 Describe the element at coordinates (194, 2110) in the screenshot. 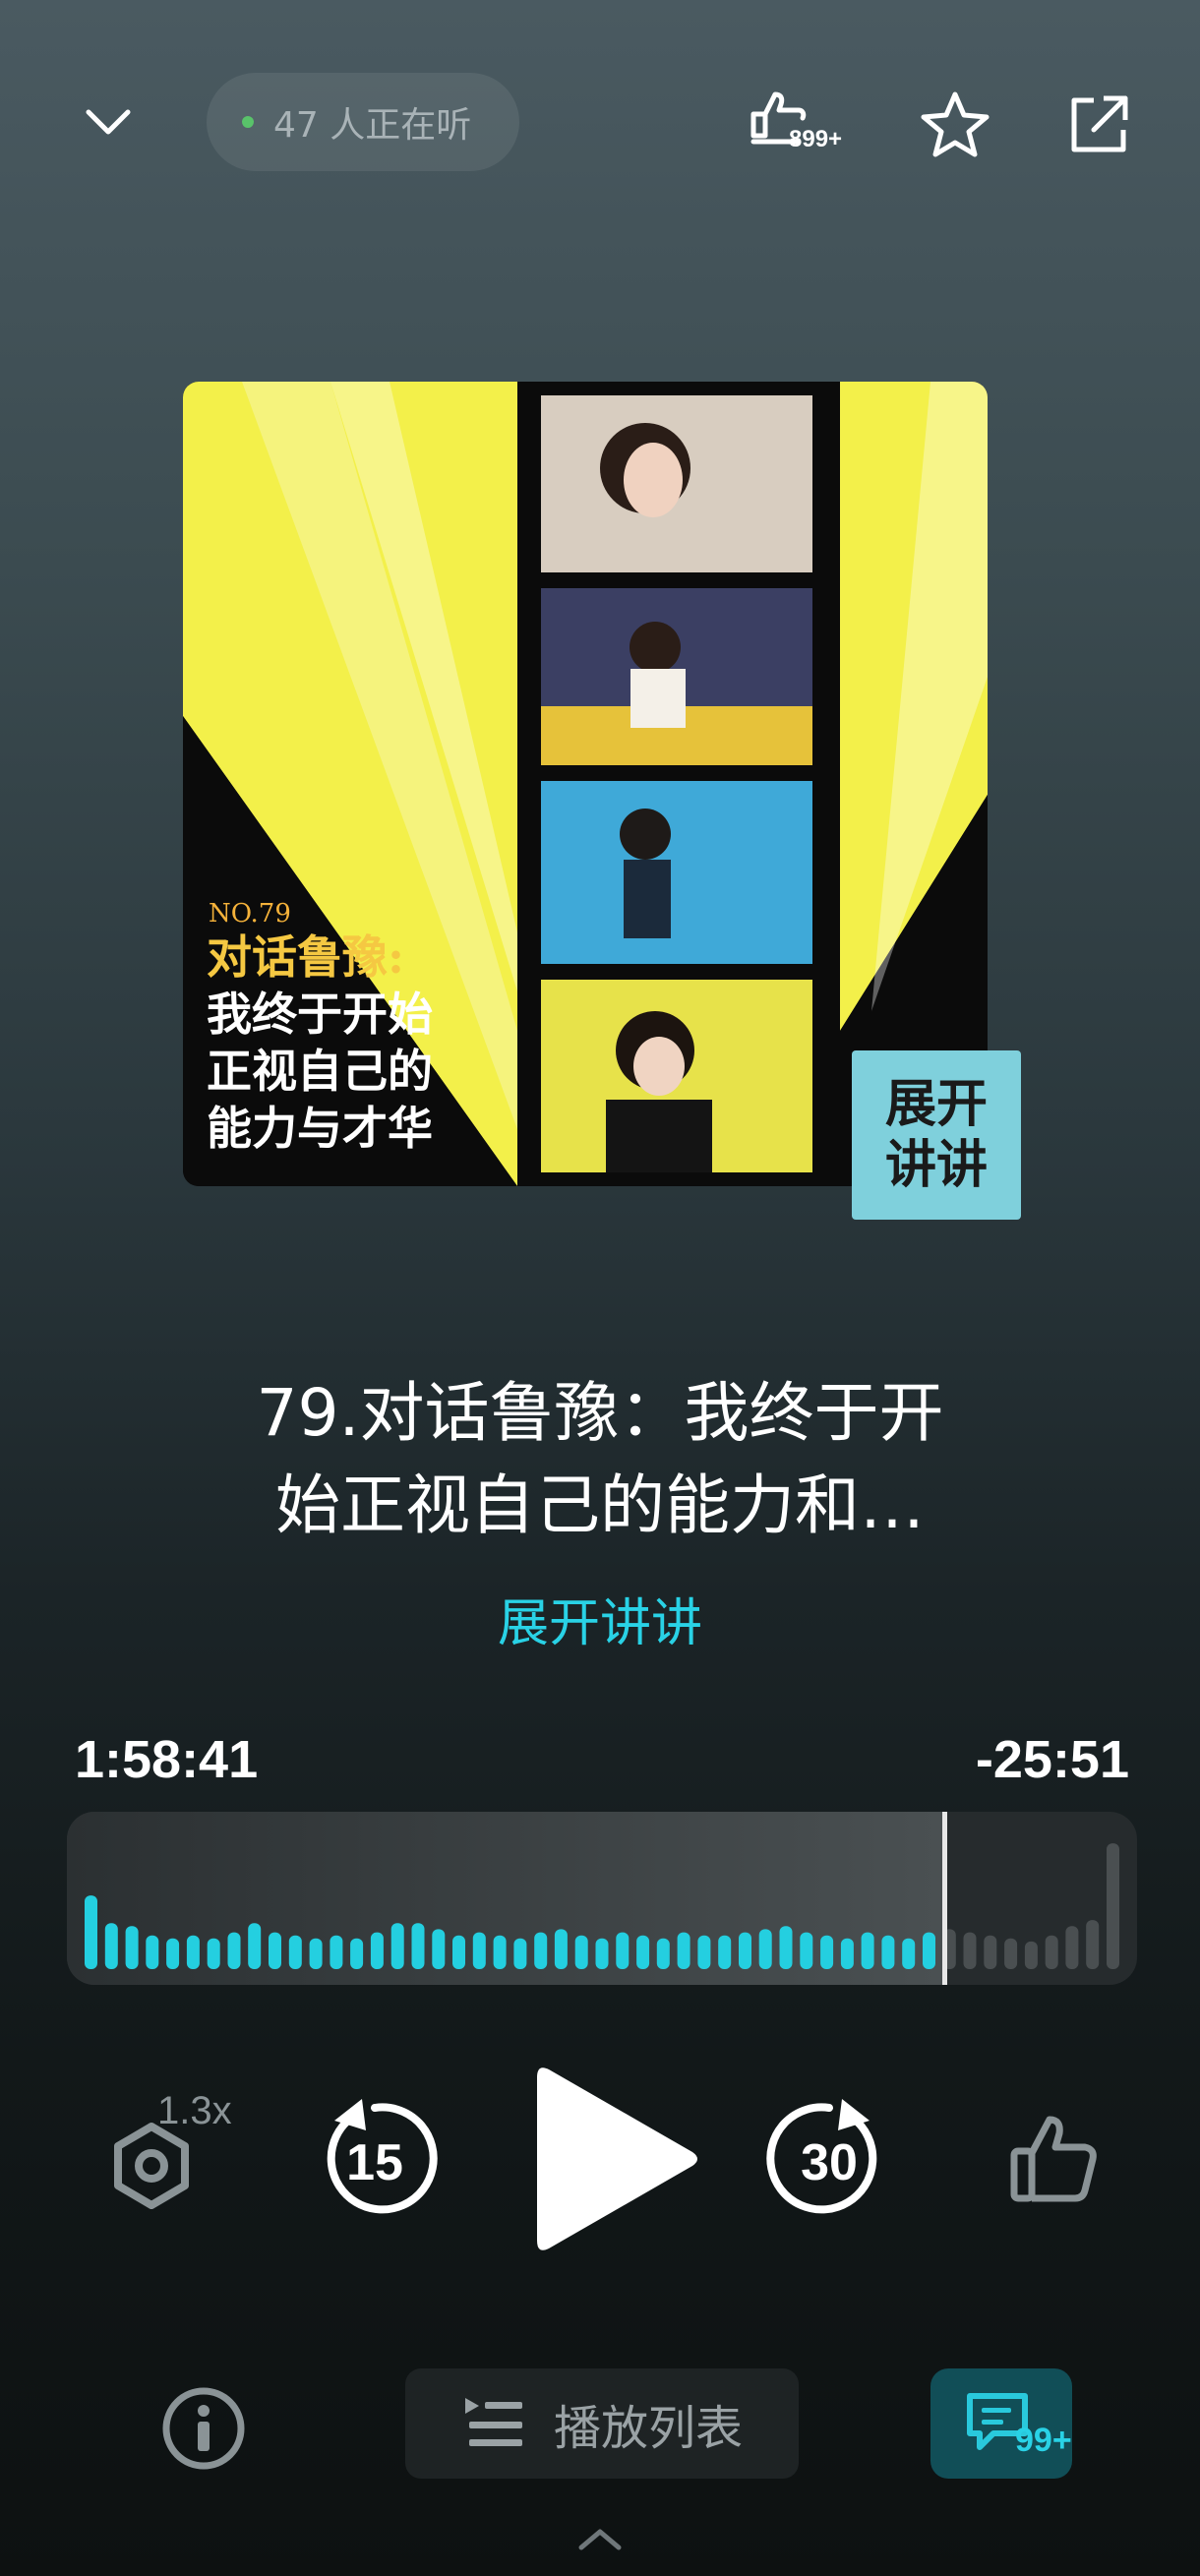

I see `speed-label: 1.3x` at that location.